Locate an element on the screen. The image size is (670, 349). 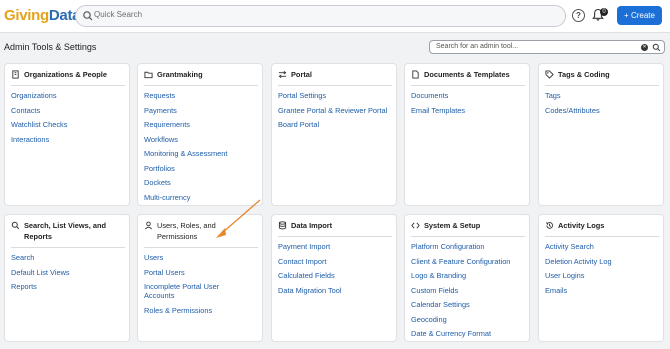
clear-icon: ✕ is located at coordinates (644, 47).